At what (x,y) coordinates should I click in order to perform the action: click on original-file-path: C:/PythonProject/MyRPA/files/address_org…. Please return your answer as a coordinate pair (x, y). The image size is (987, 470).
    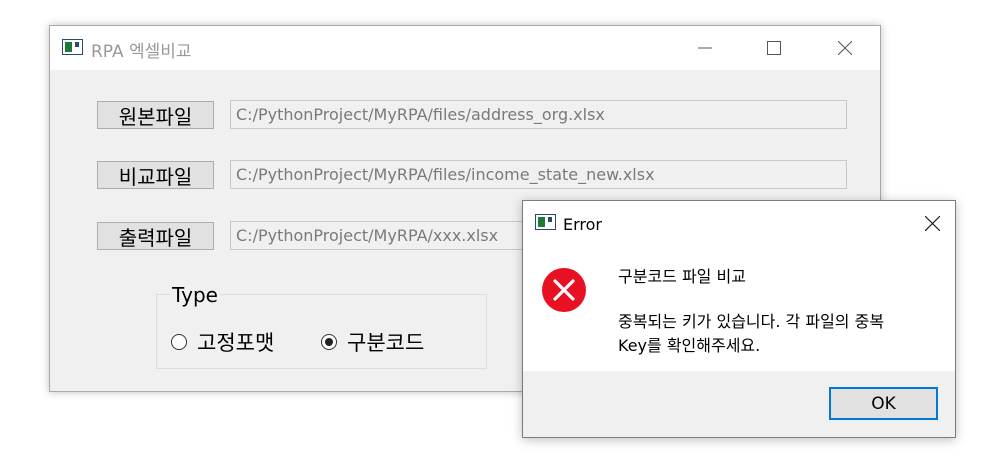
    Looking at the image, I should click on (538, 114).